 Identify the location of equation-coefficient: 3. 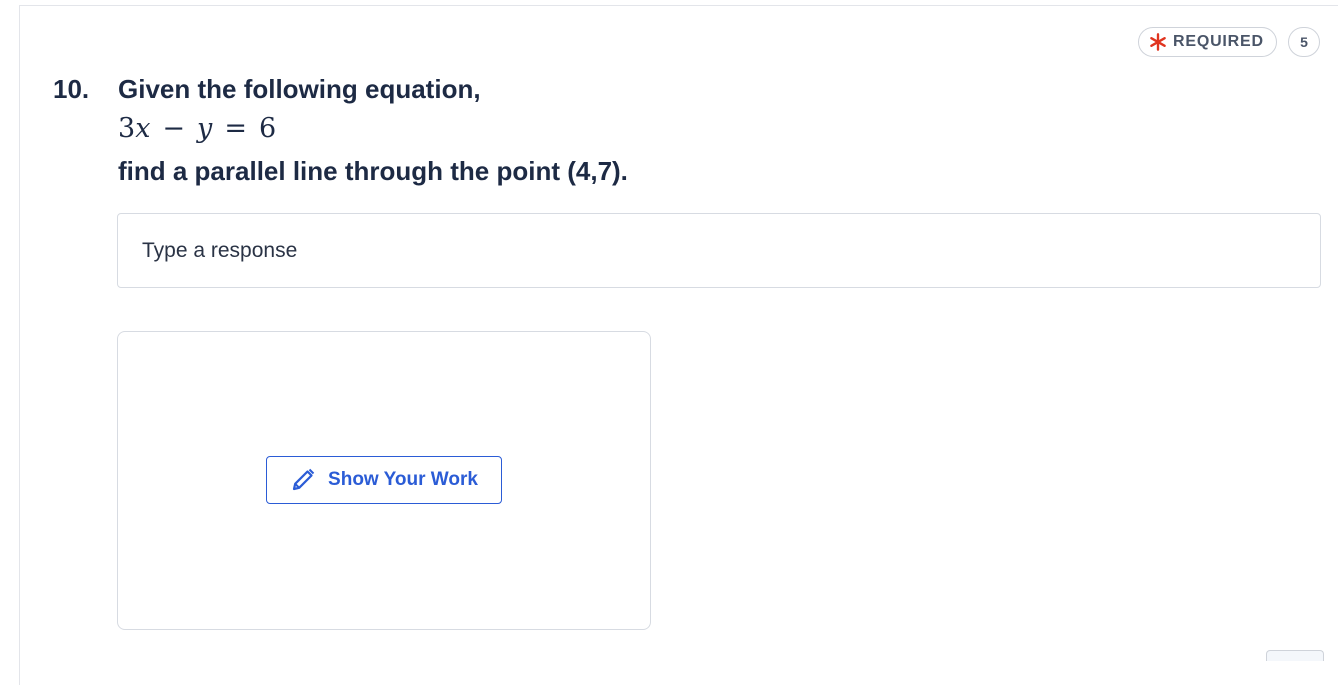
(127, 128).